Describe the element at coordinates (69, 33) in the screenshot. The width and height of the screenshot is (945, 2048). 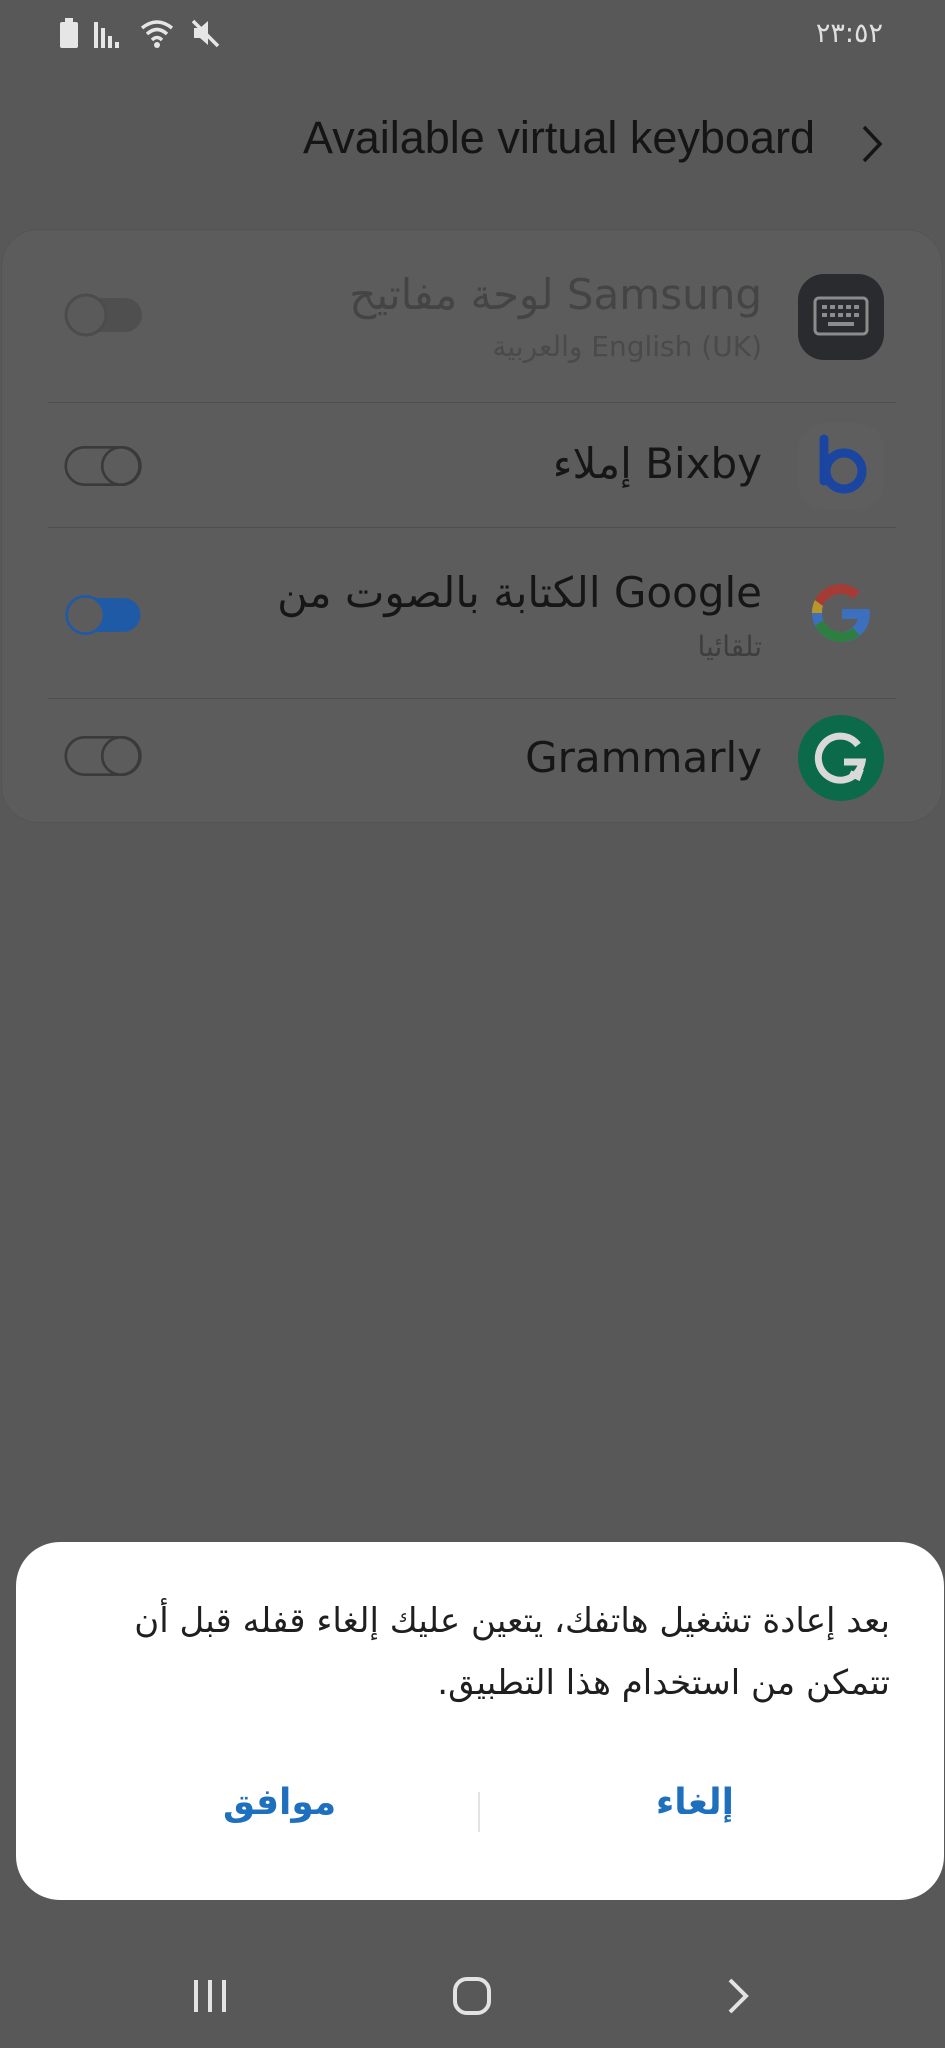
I see `battery-icon` at that location.